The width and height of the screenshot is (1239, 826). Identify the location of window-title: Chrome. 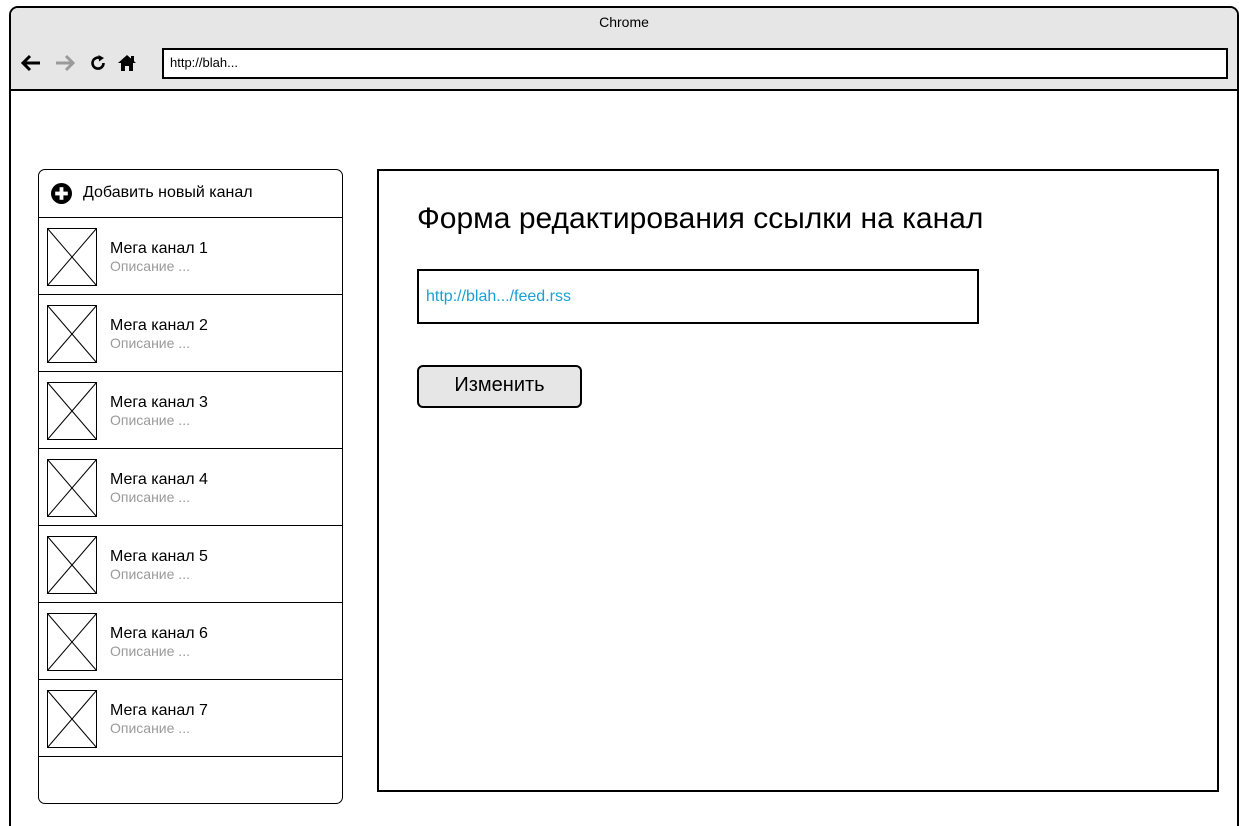
(624, 22).